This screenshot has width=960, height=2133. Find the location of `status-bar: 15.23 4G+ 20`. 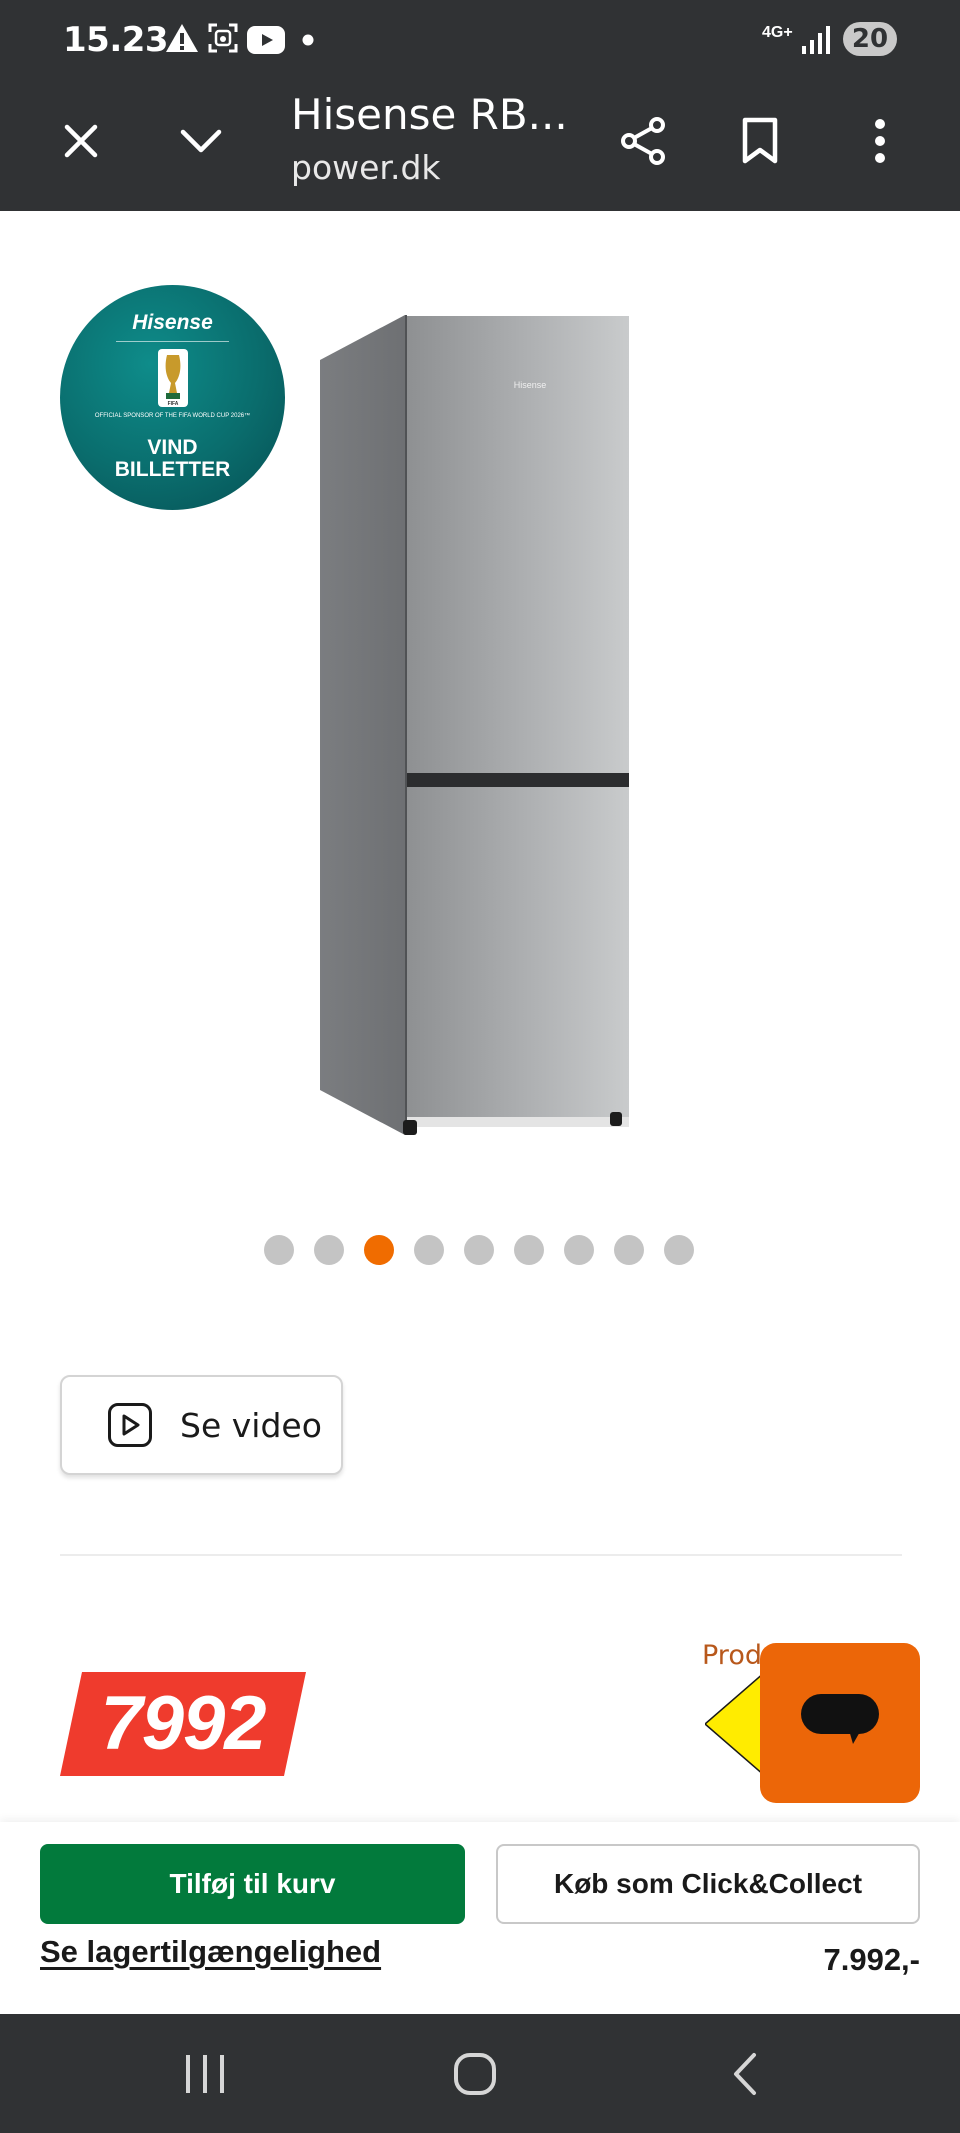

status-bar: 15.23 4G+ 20 is located at coordinates (480, 40).